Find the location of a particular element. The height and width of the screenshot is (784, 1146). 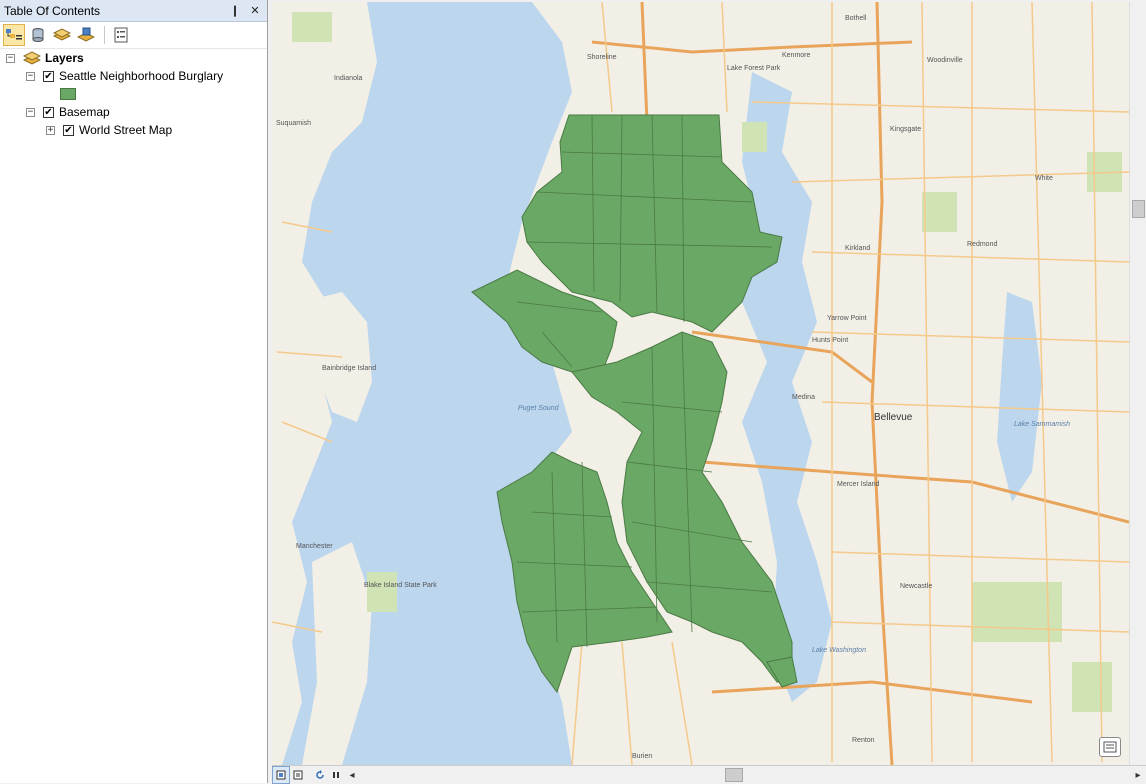

map-label-redmond: Redmond is located at coordinates (982, 244).